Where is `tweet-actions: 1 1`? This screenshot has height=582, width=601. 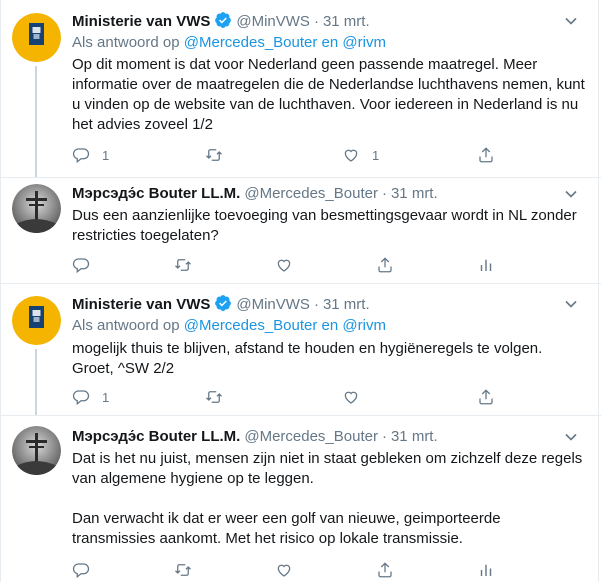 tweet-actions: 1 1 is located at coordinates (292, 155).